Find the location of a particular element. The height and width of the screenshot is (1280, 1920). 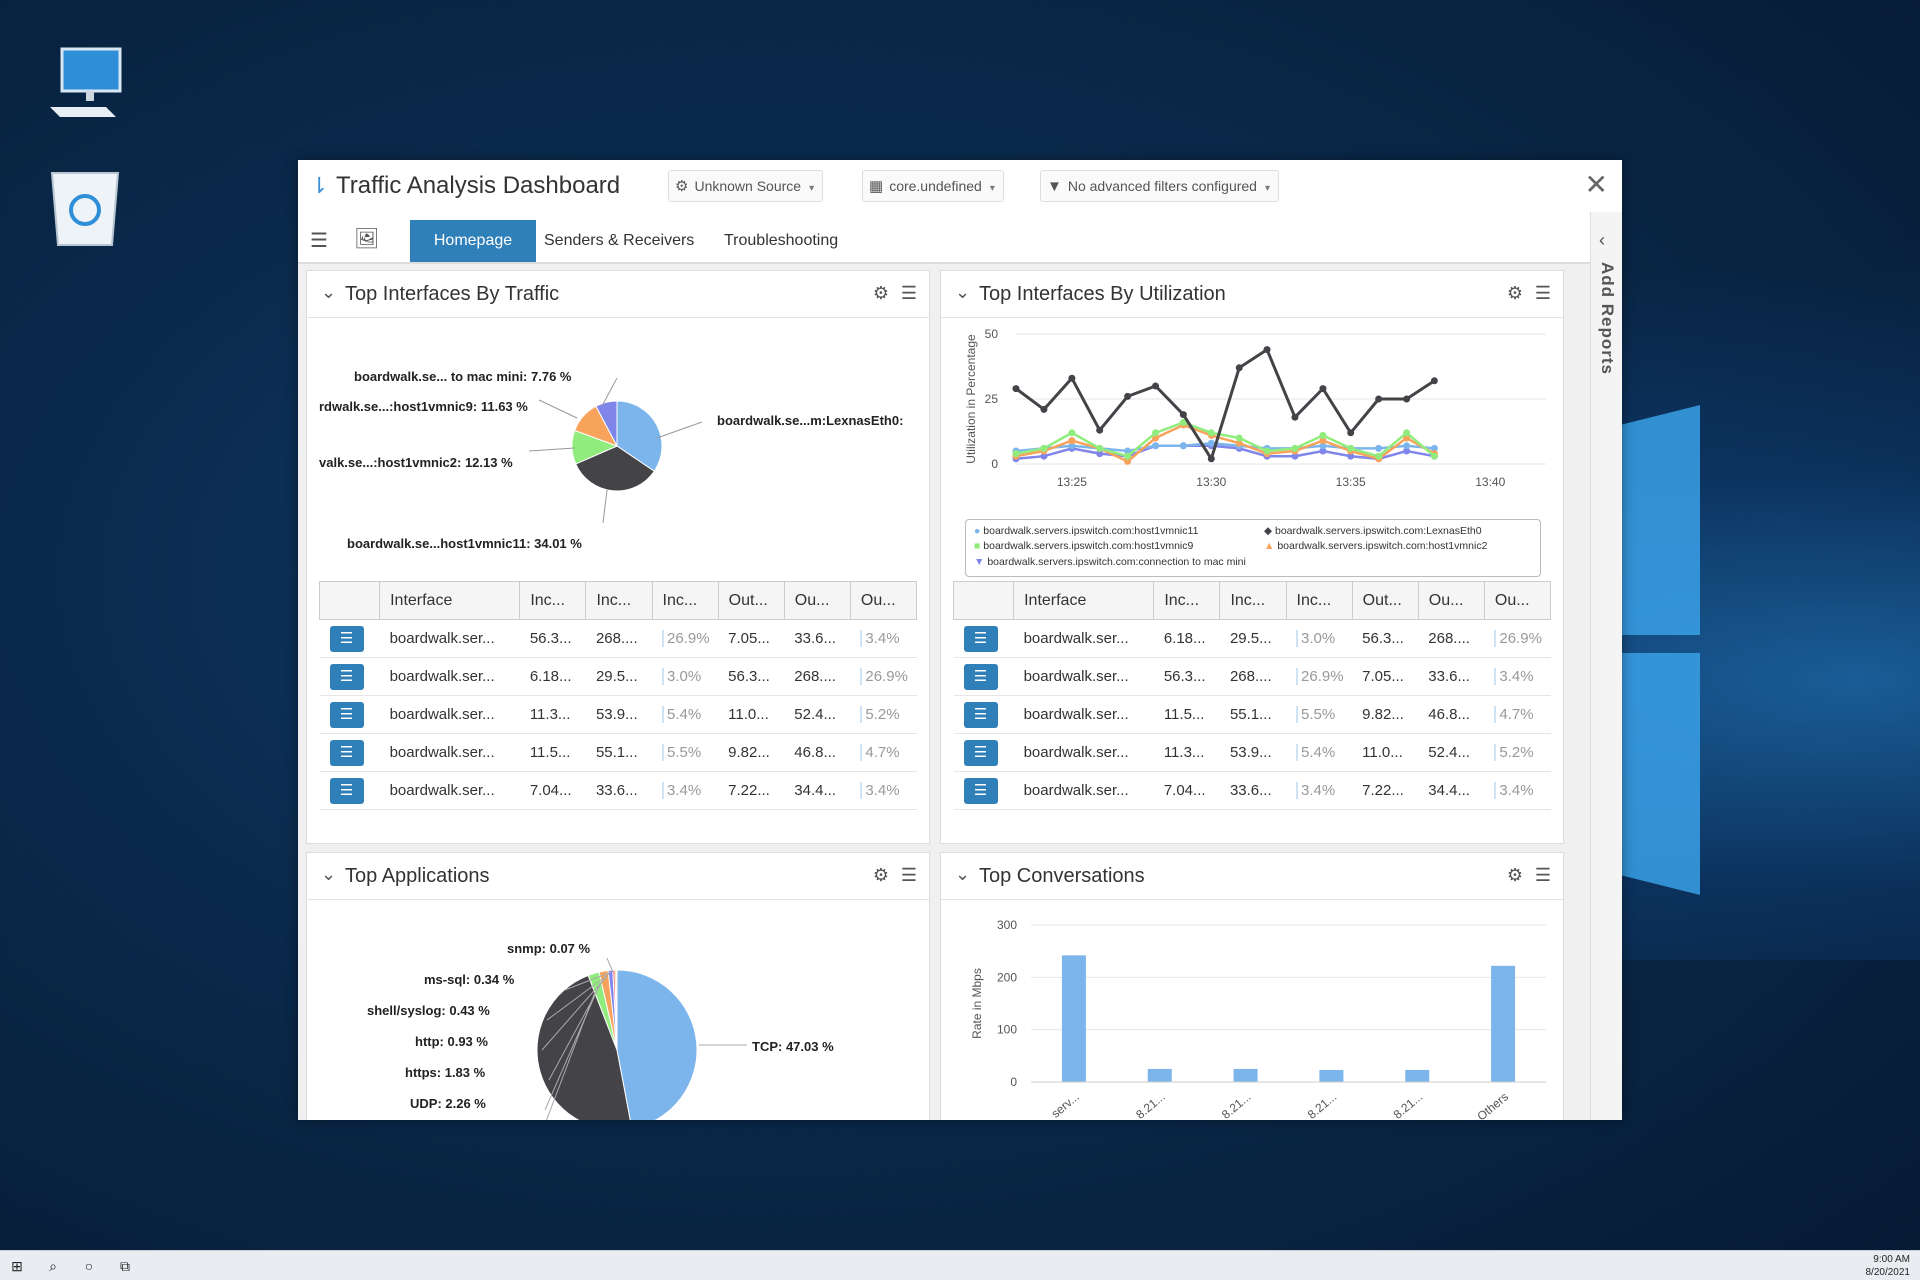

menu-icon: ☰ is located at coordinates (319, 240).